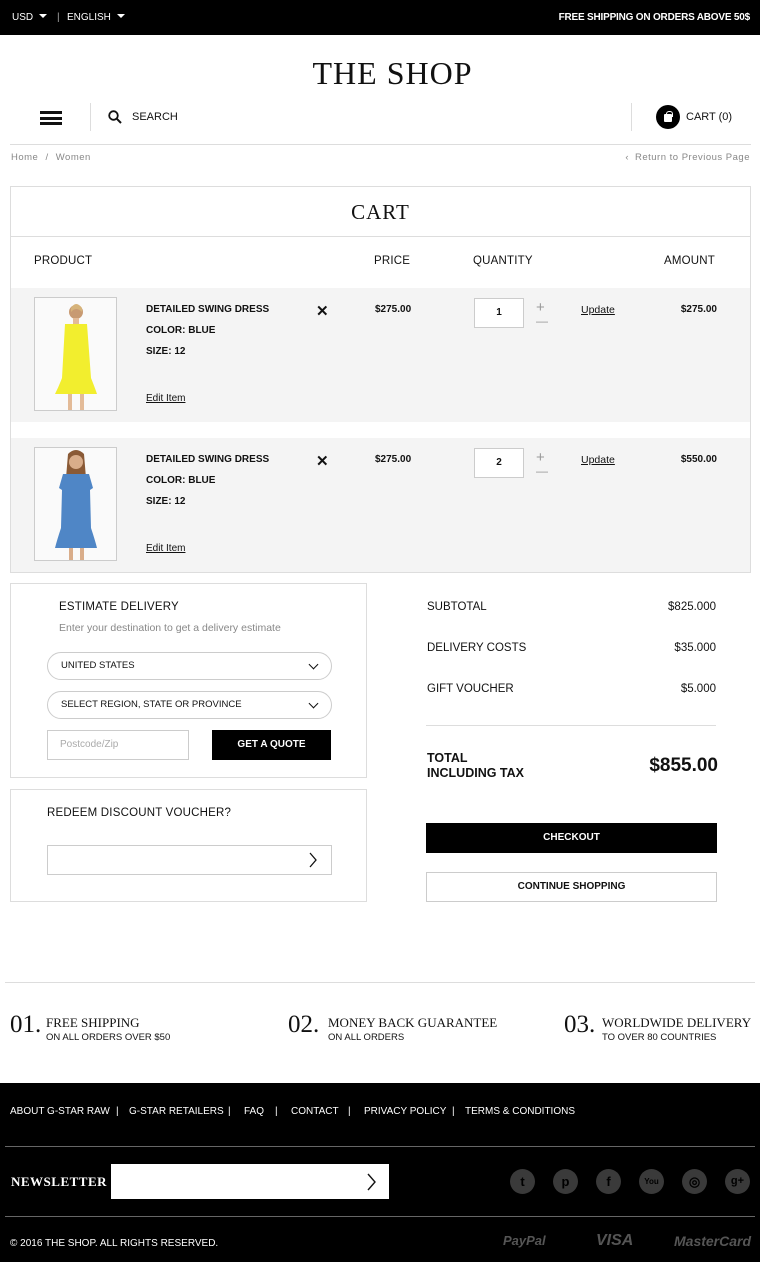 The height and width of the screenshot is (1262, 760). What do you see at coordinates (366, 1037) in the screenshot?
I see `feature-subtitle: ON ALL ORDERS` at bounding box center [366, 1037].